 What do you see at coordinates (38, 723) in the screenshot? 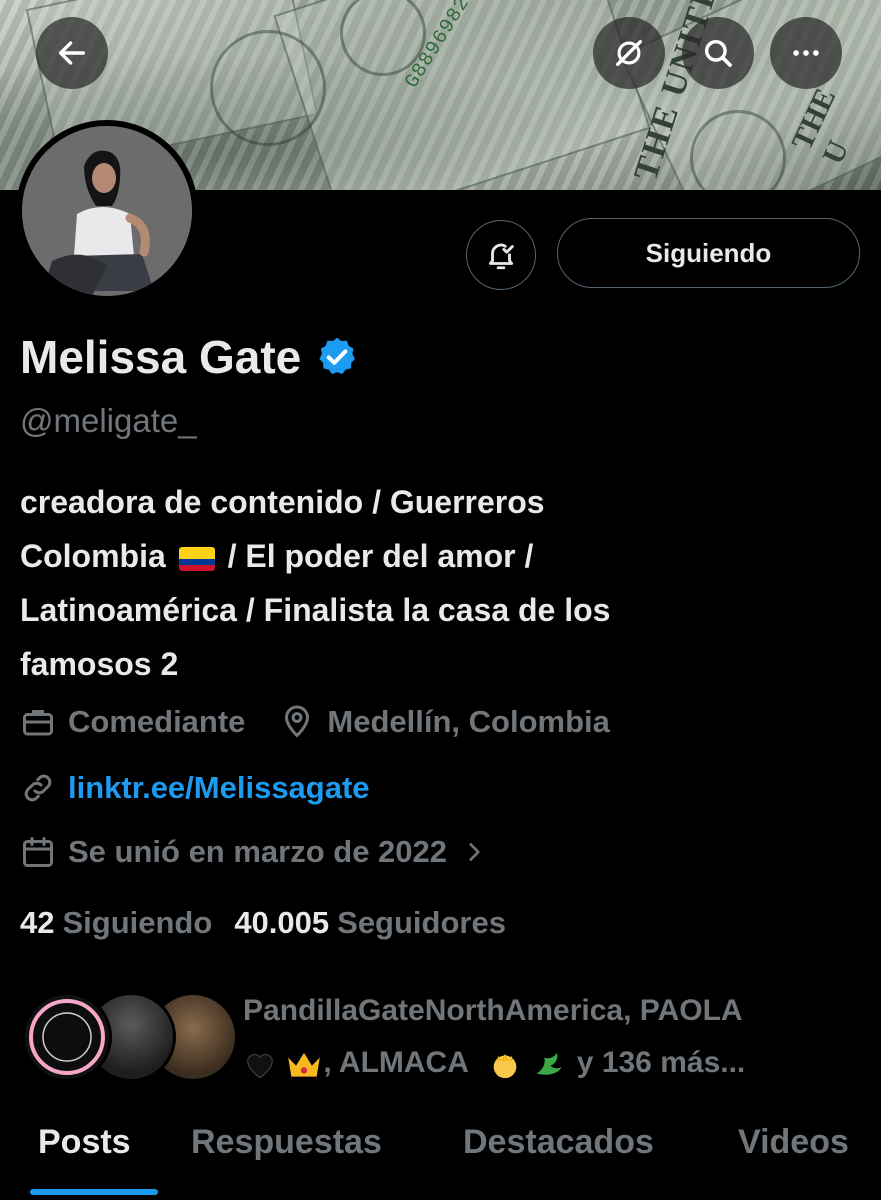
I see `briefcase-icon` at bounding box center [38, 723].